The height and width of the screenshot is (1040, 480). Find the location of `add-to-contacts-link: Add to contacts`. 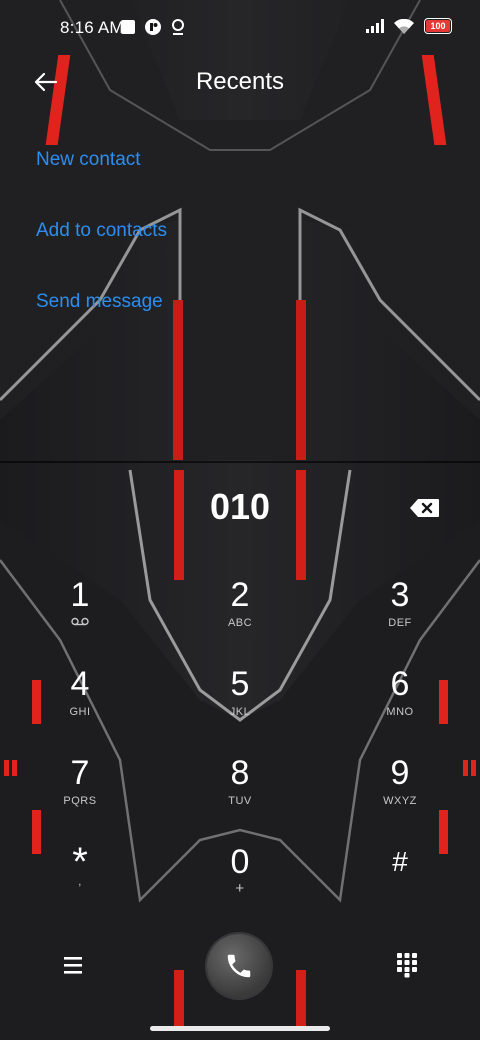

add-to-contacts-link: Add to contacts is located at coordinates (186, 252).